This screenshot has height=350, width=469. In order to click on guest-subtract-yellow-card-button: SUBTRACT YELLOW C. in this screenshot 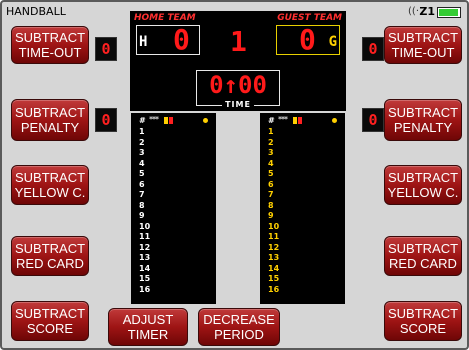, I will do `click(423, 185)`.